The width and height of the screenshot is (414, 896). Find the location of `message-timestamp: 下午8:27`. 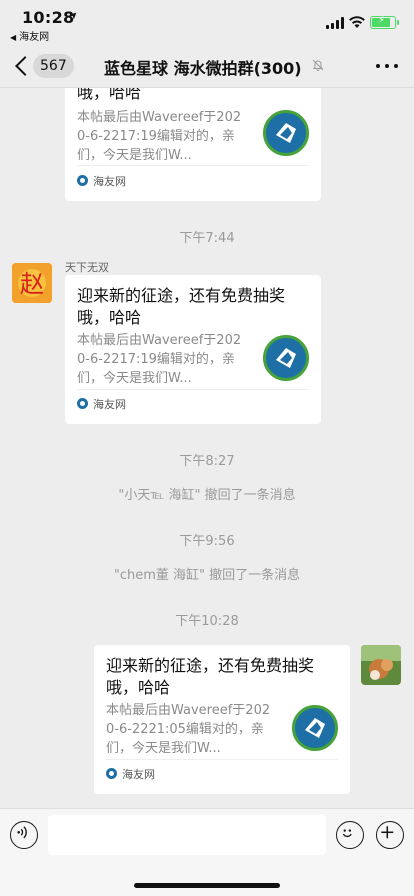

message-timestamp: 下午8:27 is located at coordinates (207, 461).